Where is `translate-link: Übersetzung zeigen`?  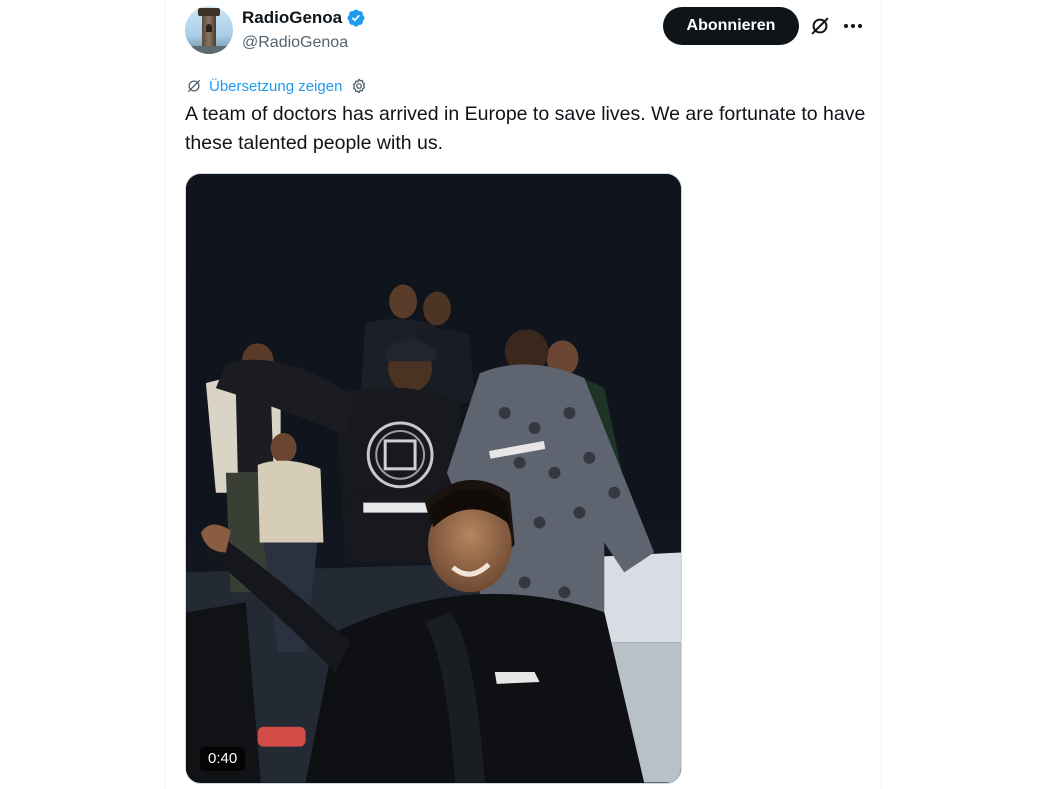 translate-link: Übersetzung zeigen is located at coordinates (276, 86).